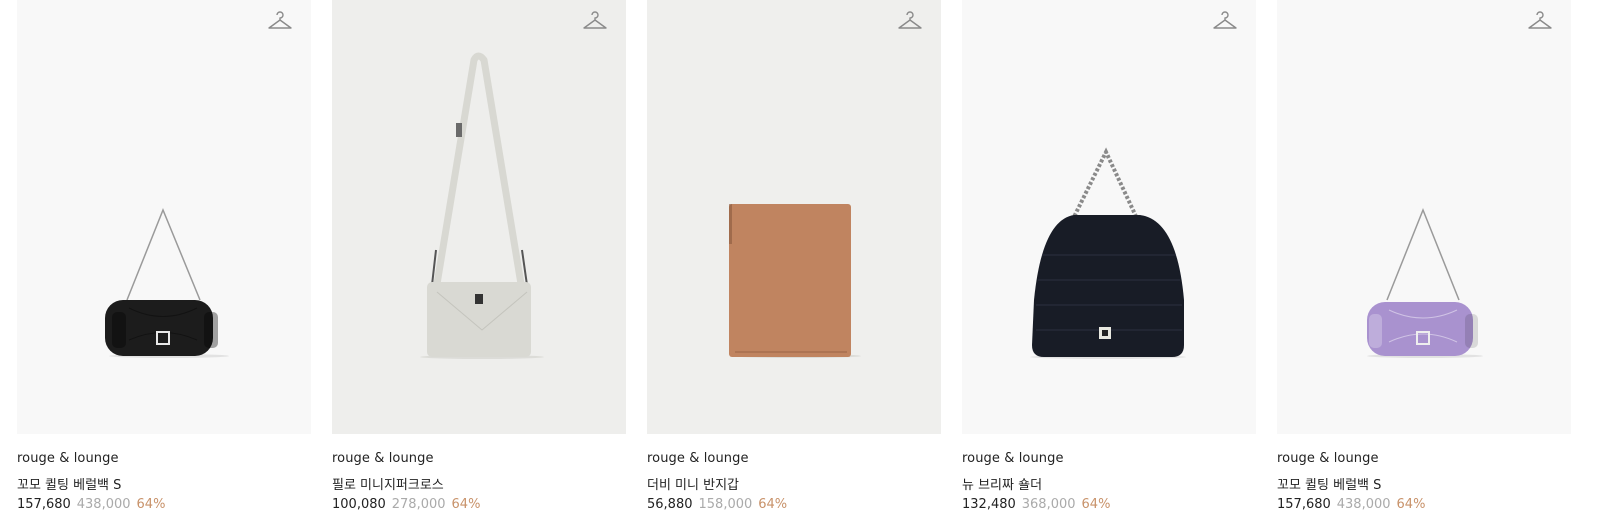 Image resolution: width=1602 pixels, height=531 pixels. I want to click on product-name: 필로 미니지퍼크로스, so click(388, 483).